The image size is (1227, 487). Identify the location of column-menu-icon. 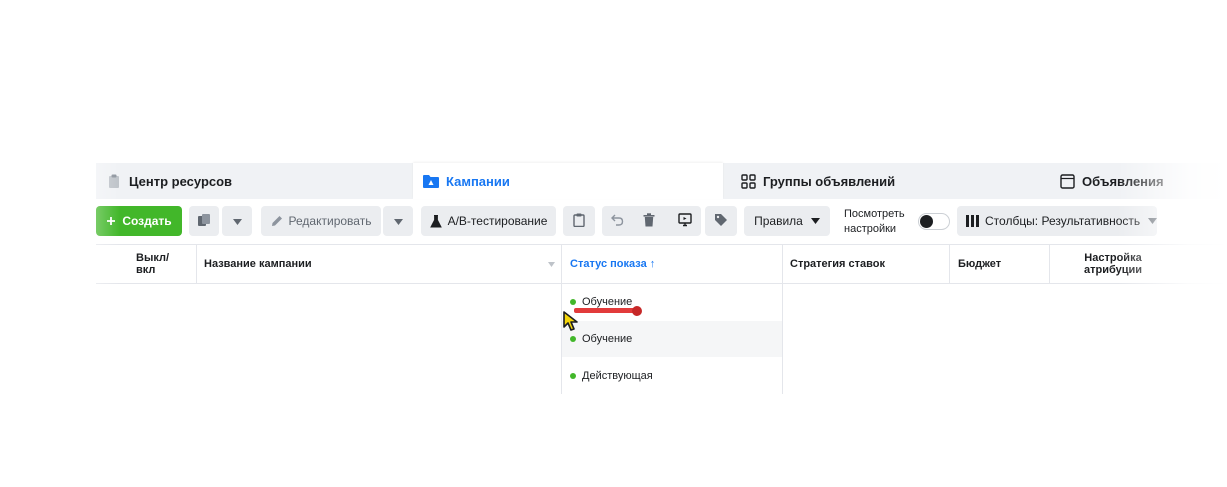
(551, 264).